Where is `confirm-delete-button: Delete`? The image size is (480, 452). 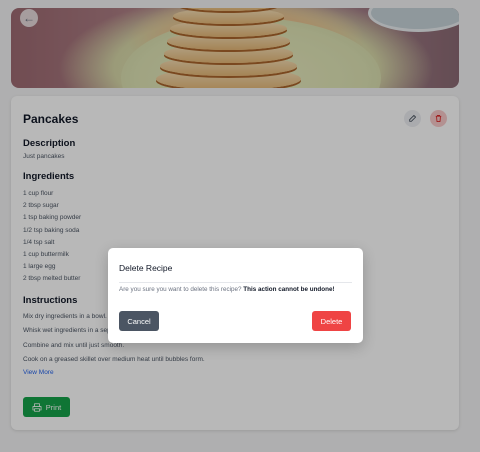
confirm-delete-button: Delete is located at coordinates (331, 321).